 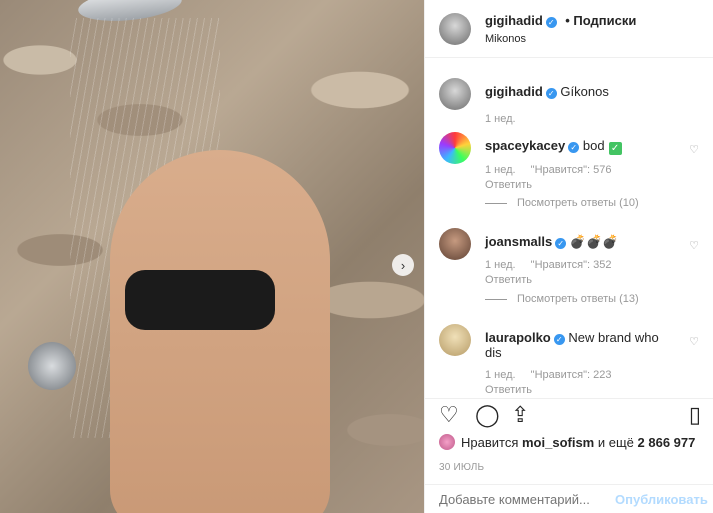 What do you see at coordinates (580, 104) in the screenshot?
I see `caption-body: gigihadid ✓ Gíkonos 1 нед.` at bounding box center [580, 104].